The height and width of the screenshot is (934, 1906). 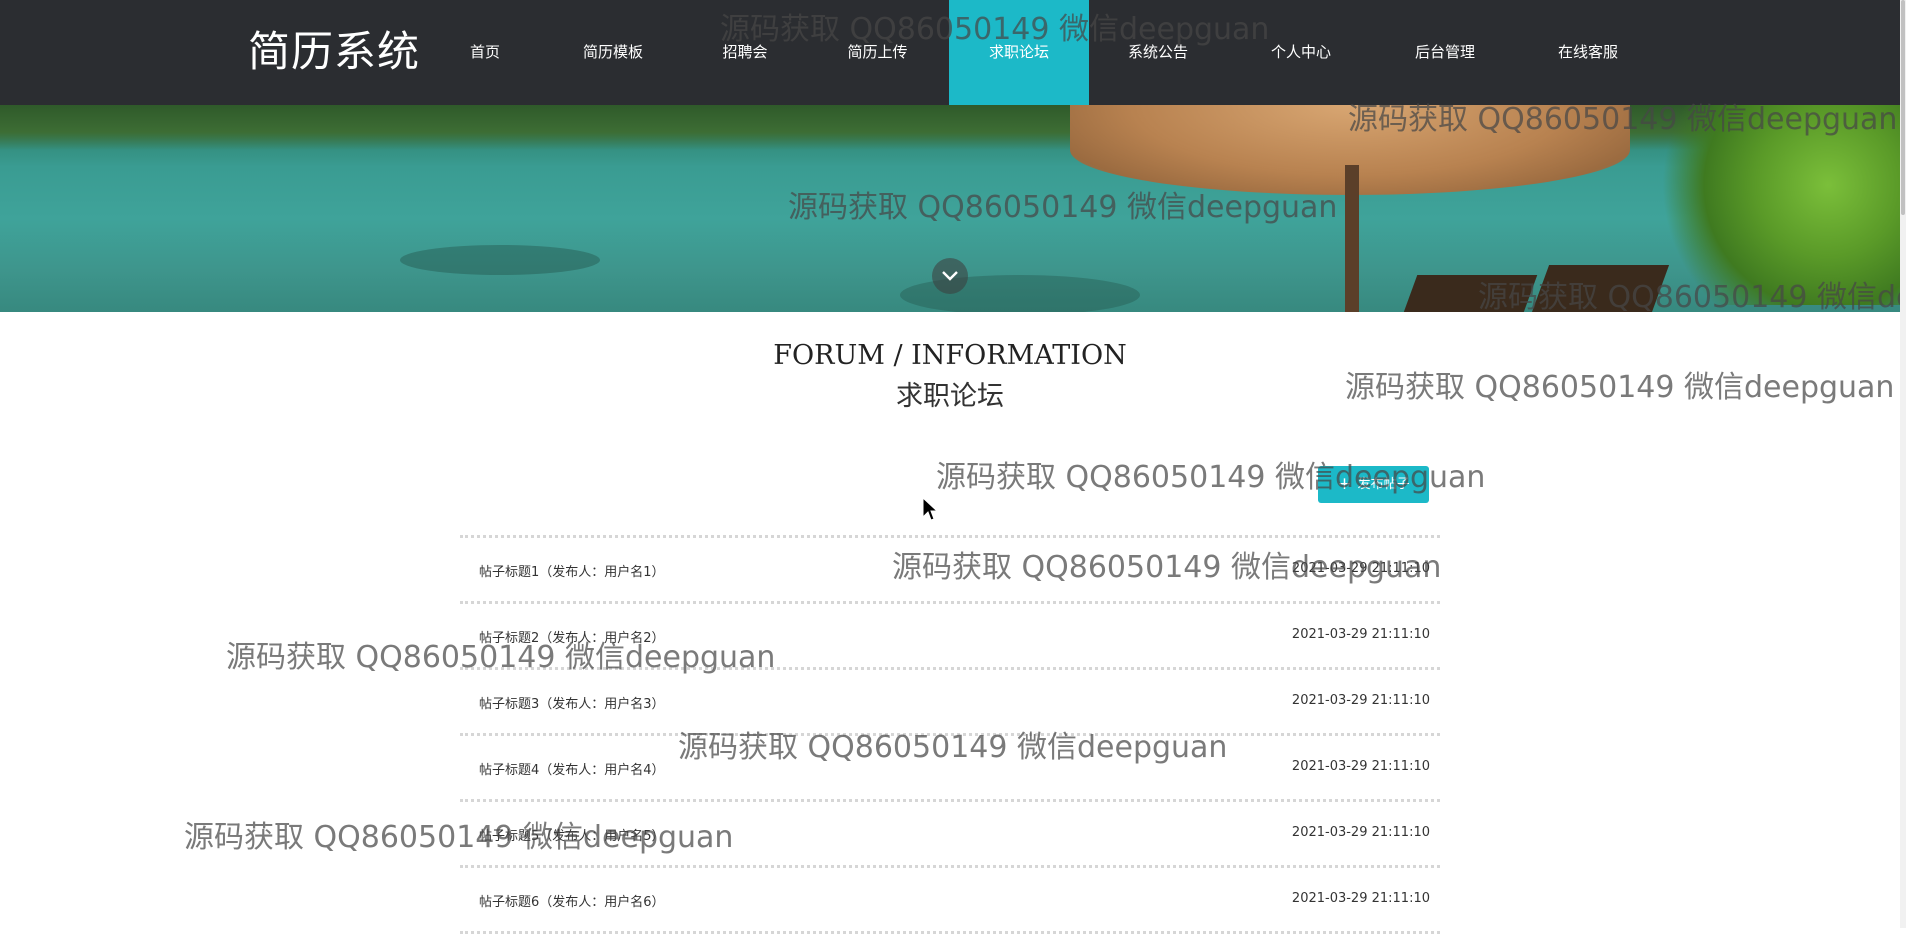 What do you see at coordinates (950, 634) in the screenshot?
I see `list-item: 帖子标题2（发布人：用户名2） 2021-03-29 21:11:10` at bounding box center [950, 634].